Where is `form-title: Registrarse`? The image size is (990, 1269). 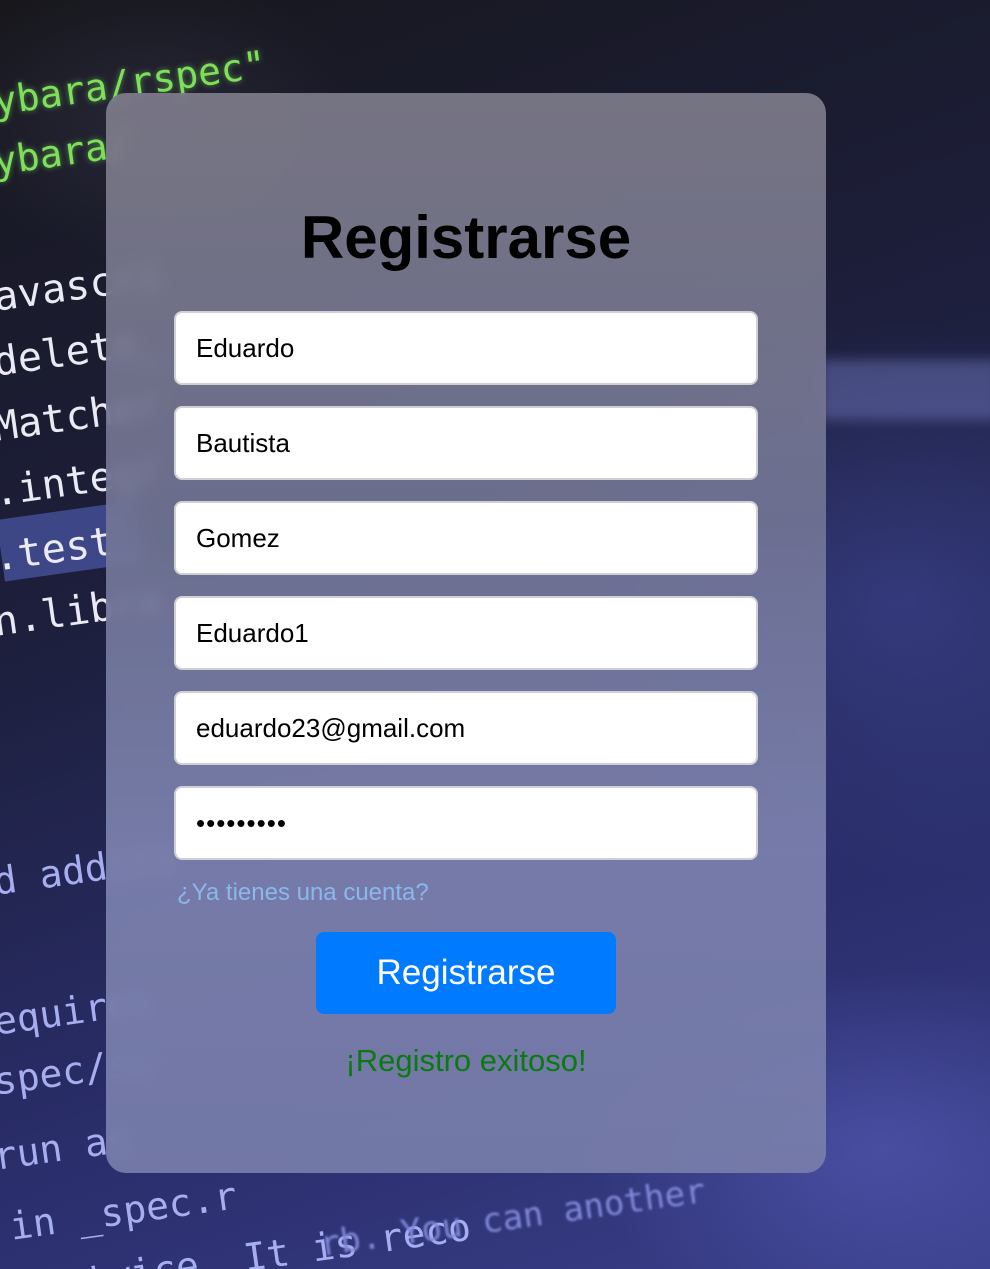 form-title: Registrarse is located at coordinates (466, 237).